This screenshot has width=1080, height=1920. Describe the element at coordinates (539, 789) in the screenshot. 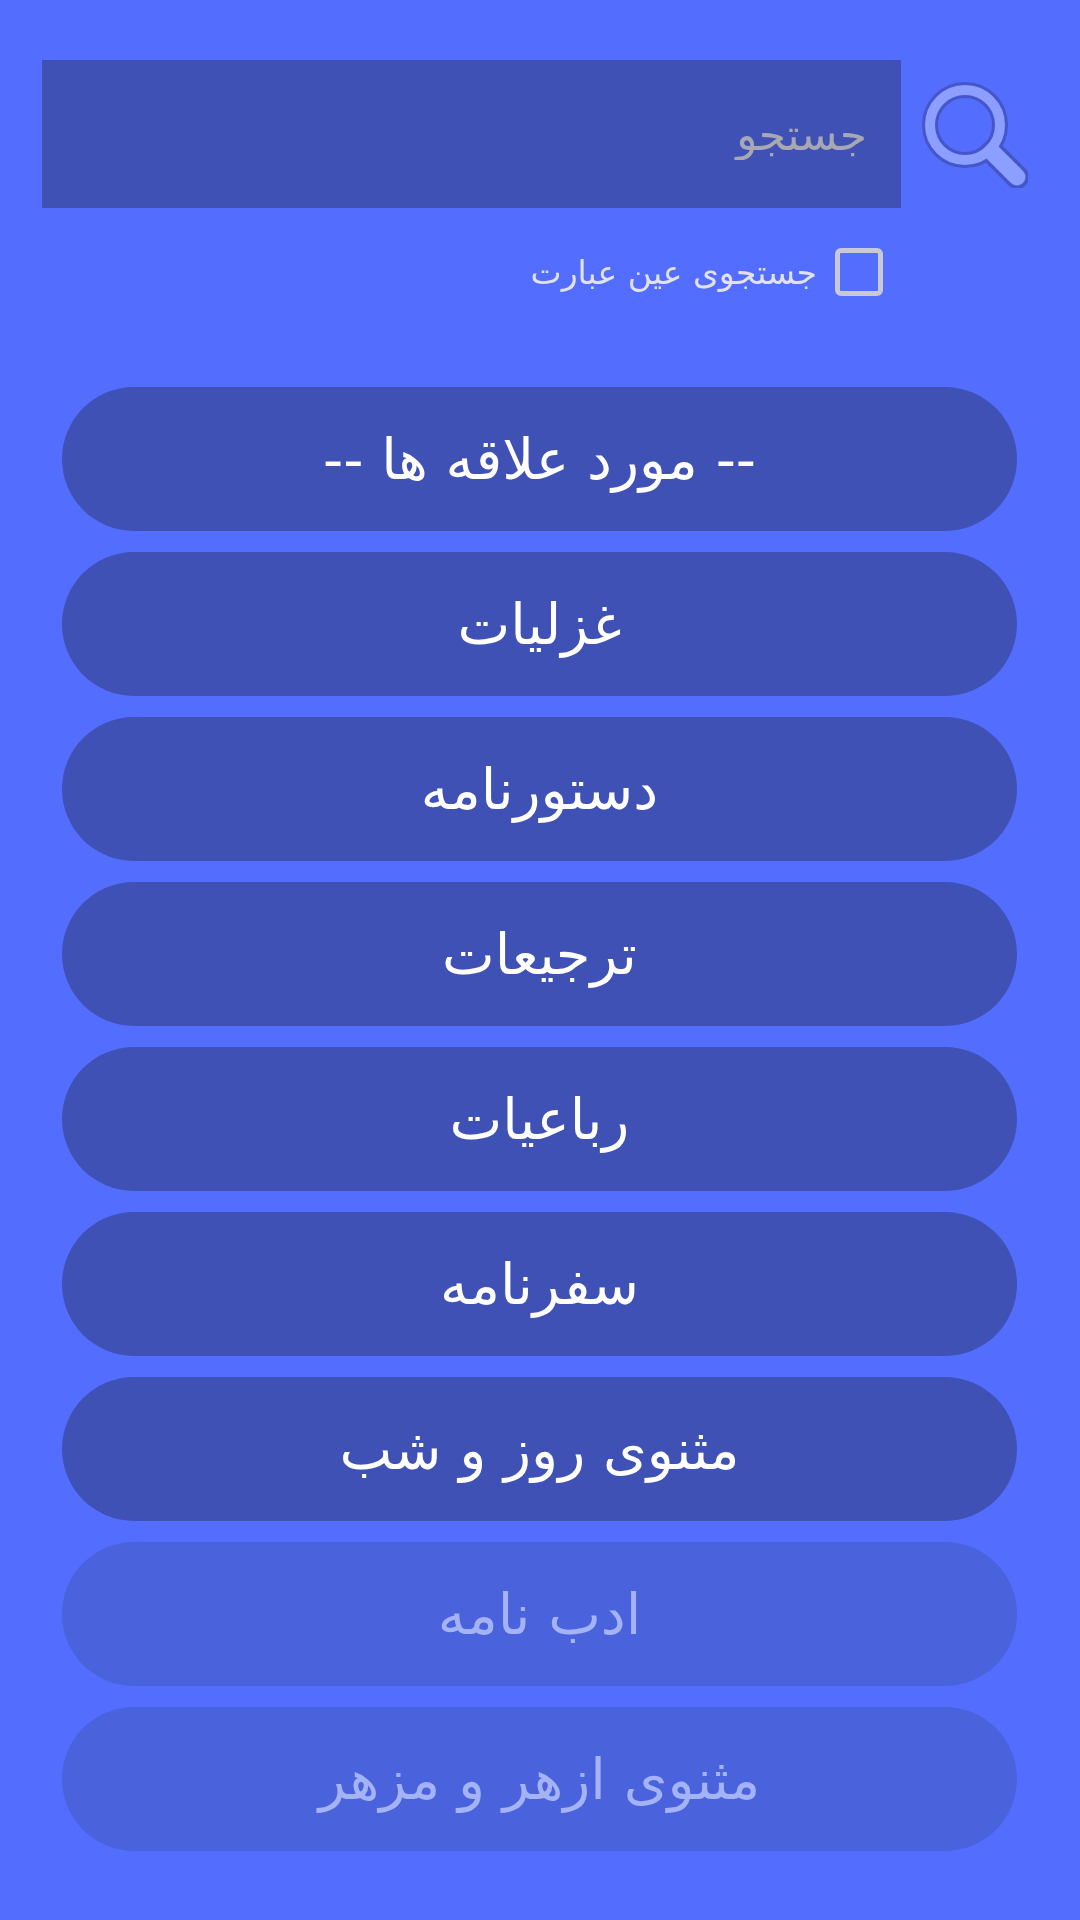

I see `category-button: دستورنامه` at that location.